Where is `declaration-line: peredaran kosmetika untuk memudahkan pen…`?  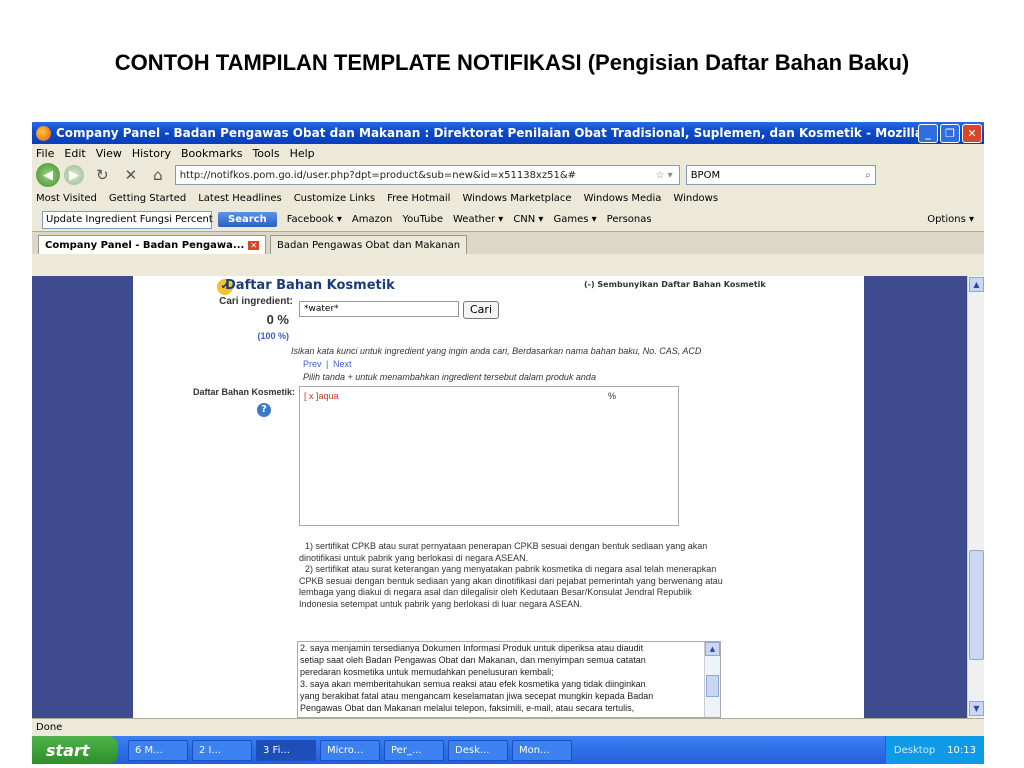
declaration-line: peredaran kosmetika untuk memudahkan pen… is located at coordinates (427, 672).